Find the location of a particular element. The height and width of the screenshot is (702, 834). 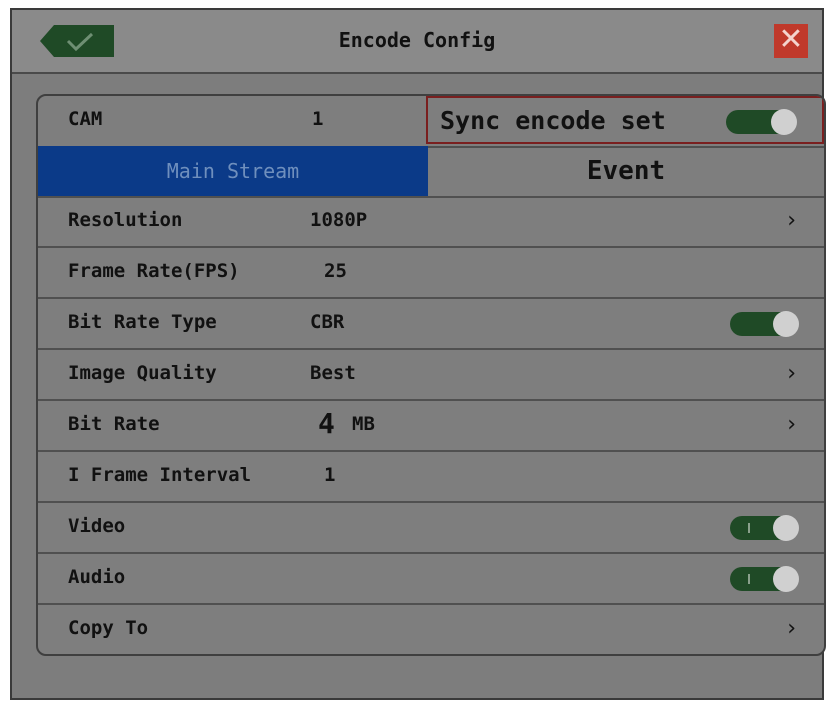

cam-row: CAM 1 Sync encode set is located at coordinates (431, 122).